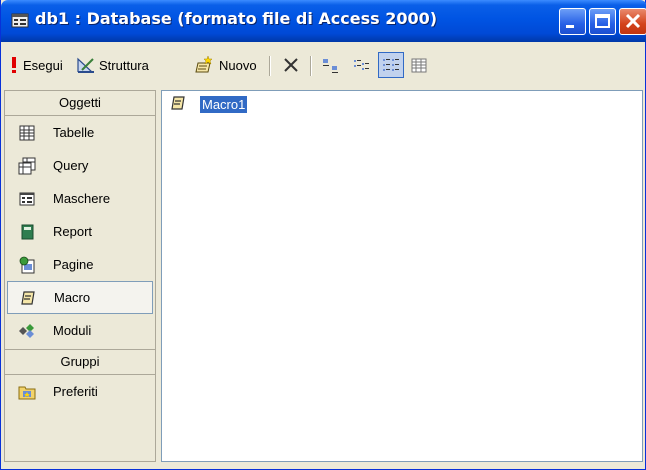 This screenshot has height=470, width=646. Describe the element at coordinates (35, 65) in the screenshot. I see `run-button: Esegui` at that location.